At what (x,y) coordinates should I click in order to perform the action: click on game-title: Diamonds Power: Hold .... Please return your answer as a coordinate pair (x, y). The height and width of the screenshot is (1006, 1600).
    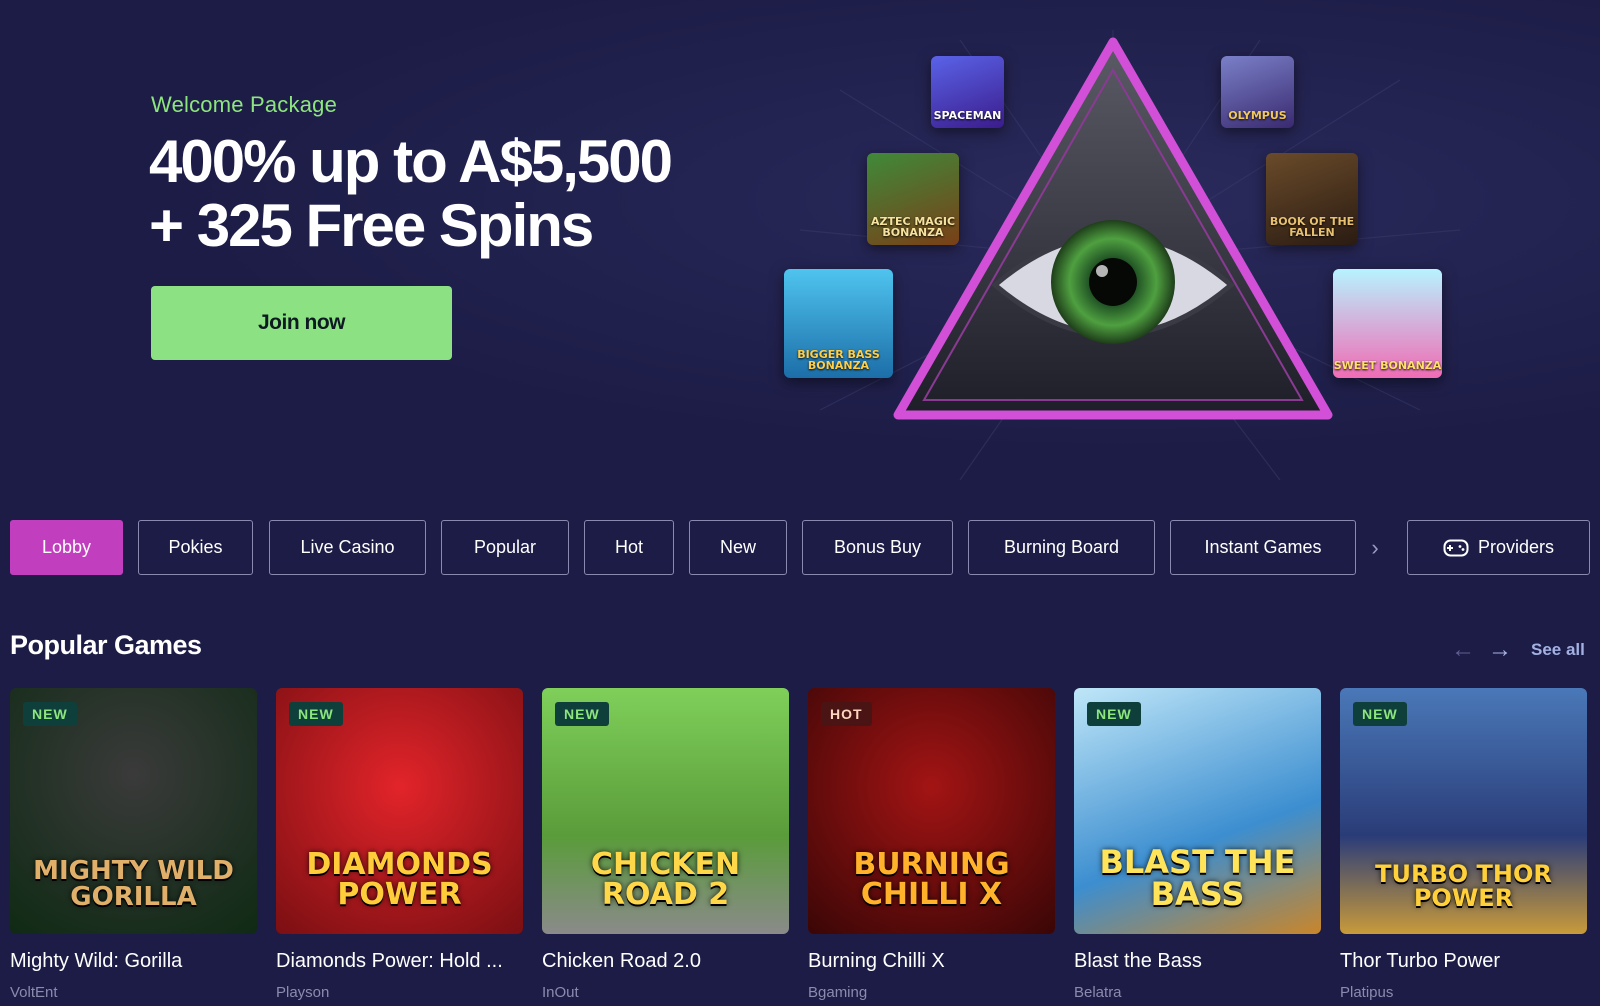
    Looking at the image, I should click on (399, 961).